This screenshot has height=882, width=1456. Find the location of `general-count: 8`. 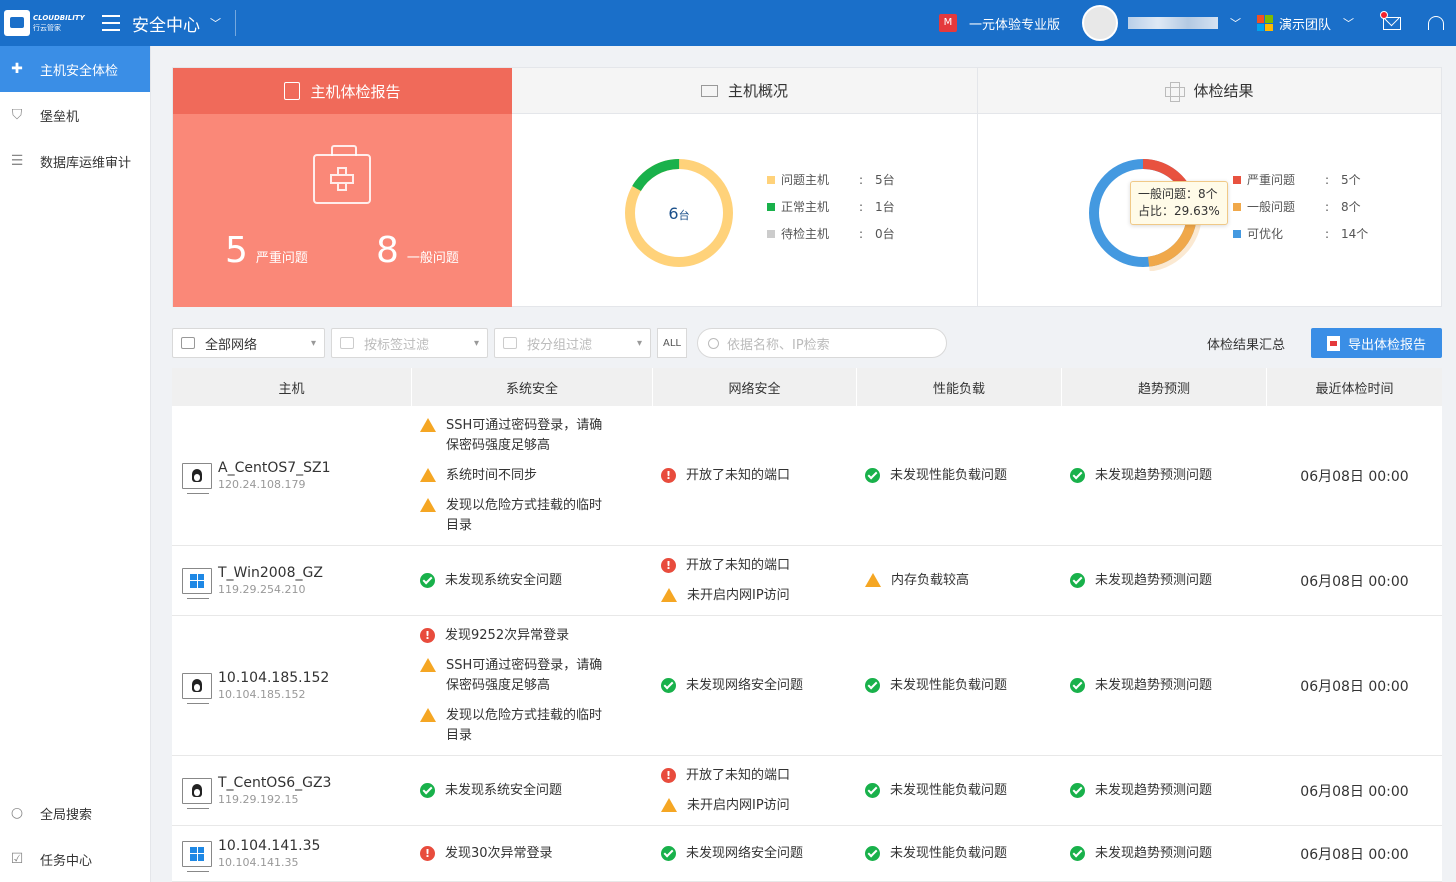

general-count: 8 is located at coordinates (387, 250).